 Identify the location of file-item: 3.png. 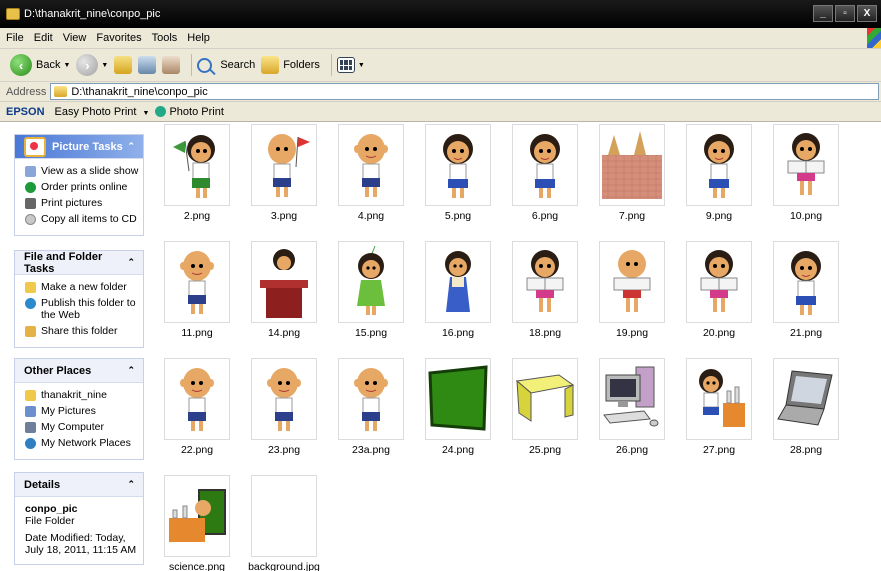
(286, 173).